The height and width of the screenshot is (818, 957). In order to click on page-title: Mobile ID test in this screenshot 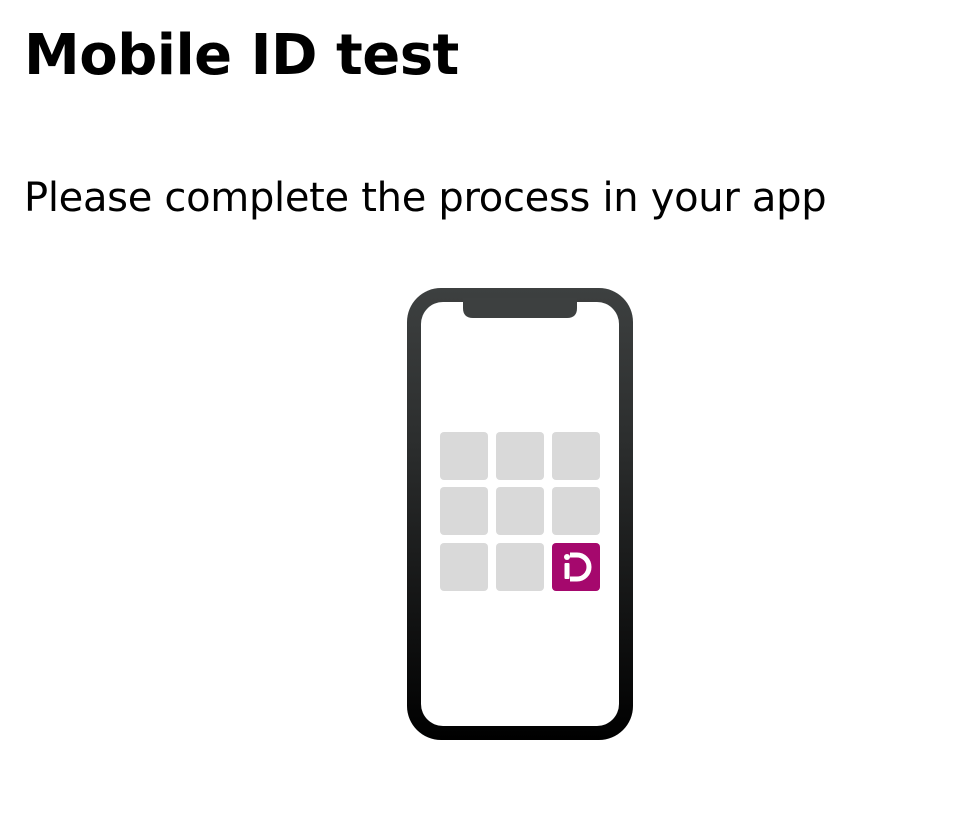, I will do `click(241, 55)`.